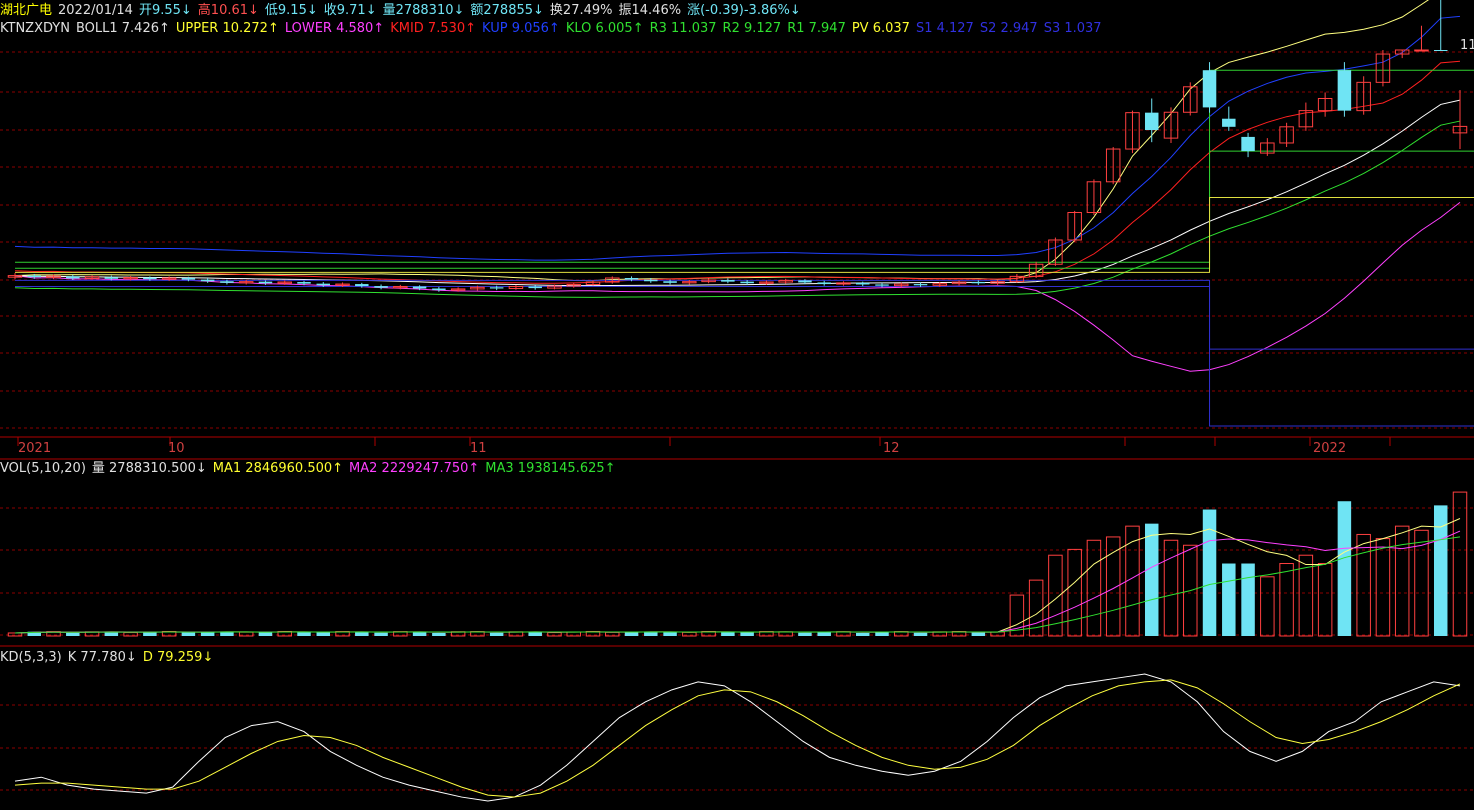 The image size is (1474, 810). Describe the element at coordinates (176, 448) in the screenshot. I see `date-label-oct: 10` at that location.